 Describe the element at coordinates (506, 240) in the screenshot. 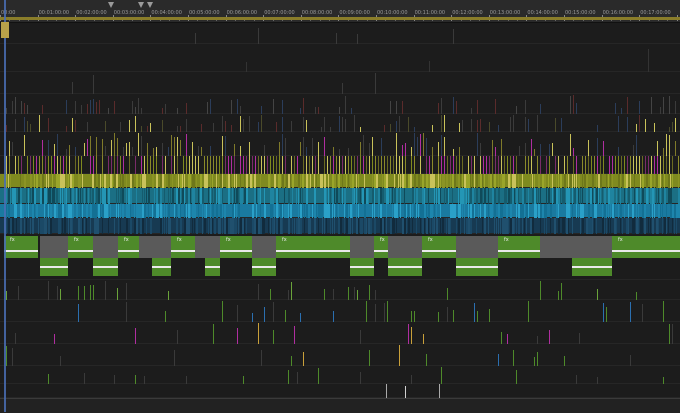

I see `fx-icon: fx` at that location.